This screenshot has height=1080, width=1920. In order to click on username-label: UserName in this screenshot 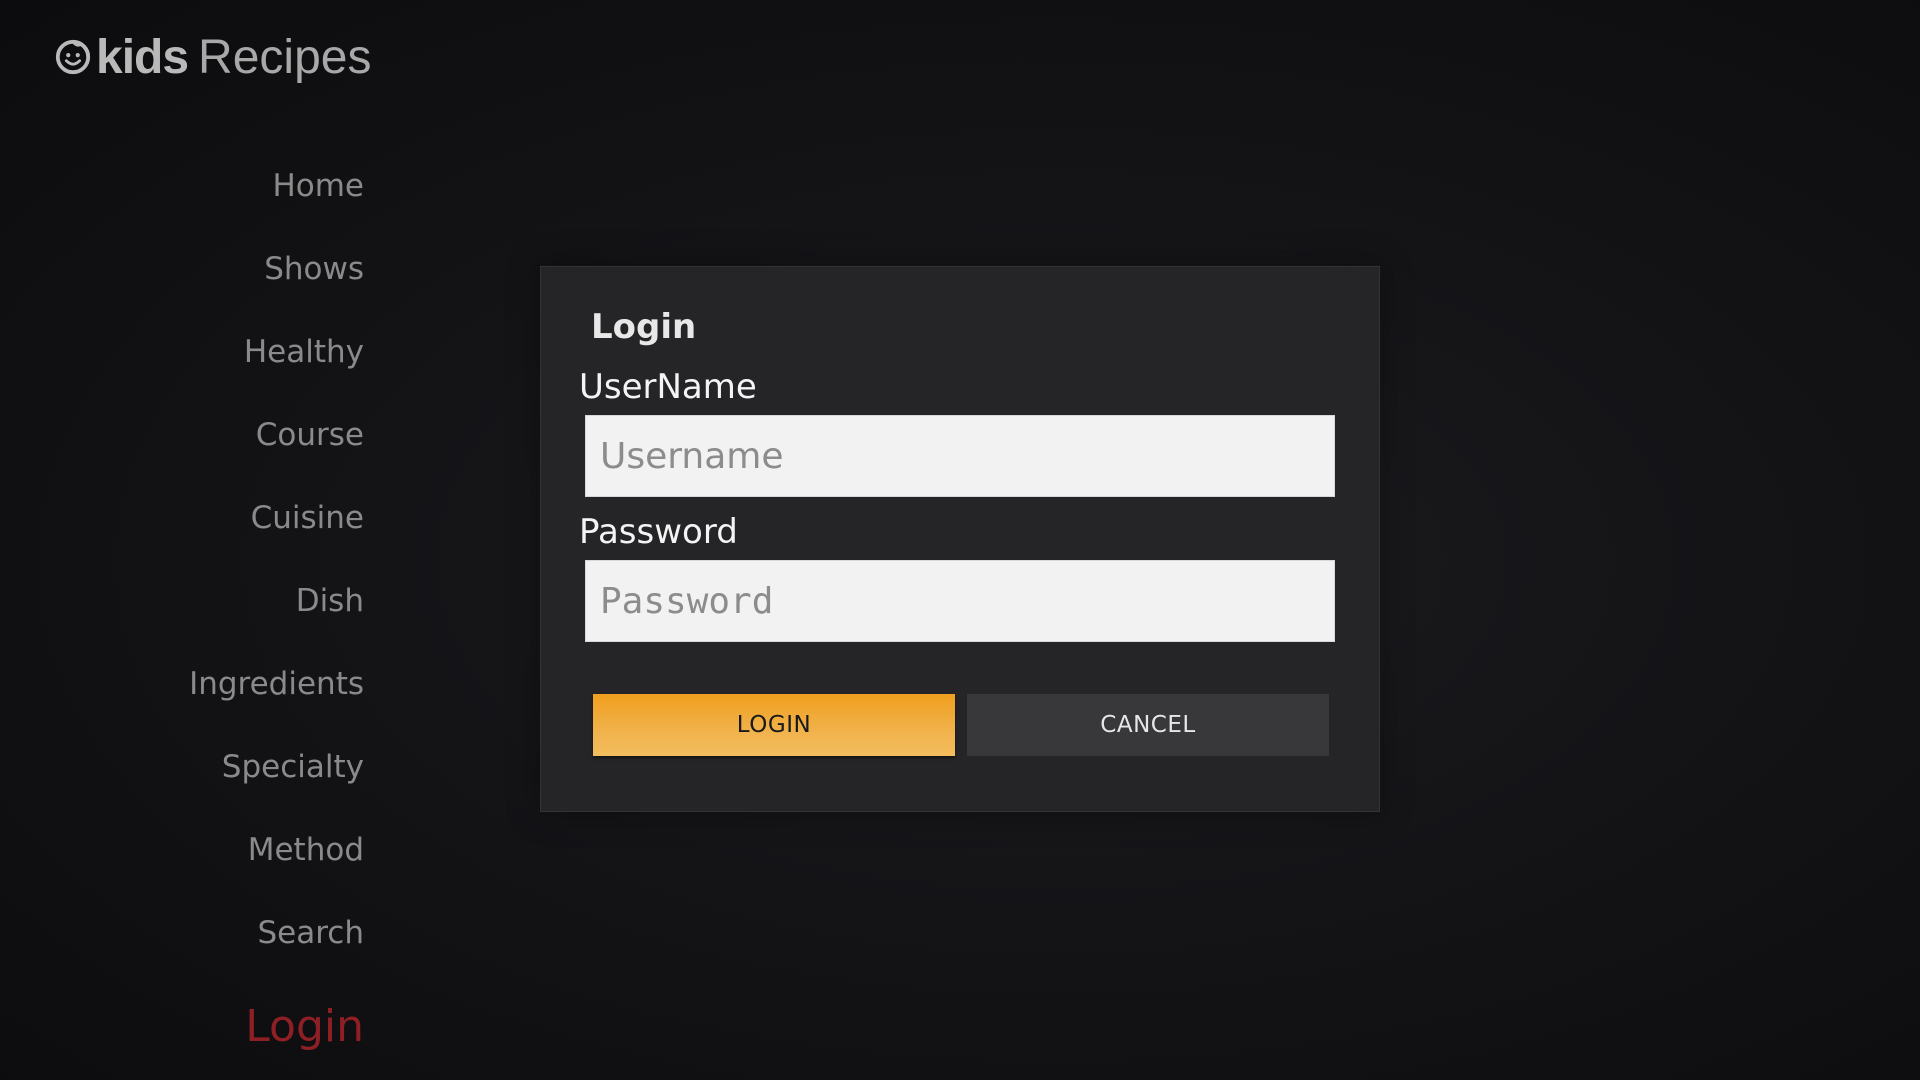, I will do `click(668, 387)`.